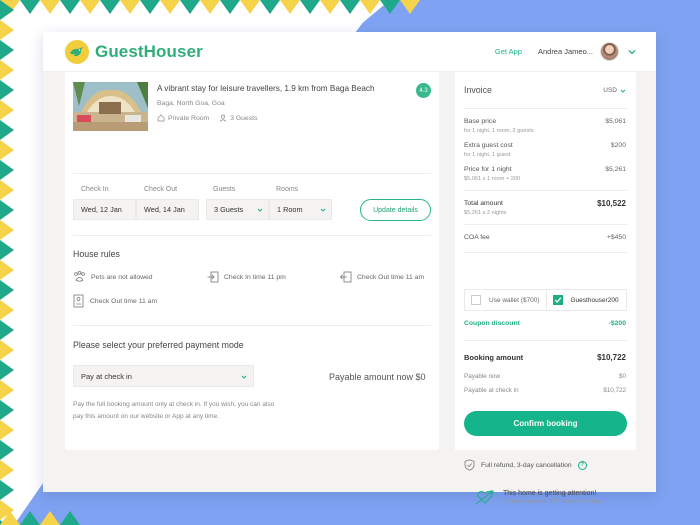 This screenshot has width=700, height=525. What do you see at coordinates (224, 189) in the screenshot?
I see `guests-label: Guests` at bounding box center [224, 189].